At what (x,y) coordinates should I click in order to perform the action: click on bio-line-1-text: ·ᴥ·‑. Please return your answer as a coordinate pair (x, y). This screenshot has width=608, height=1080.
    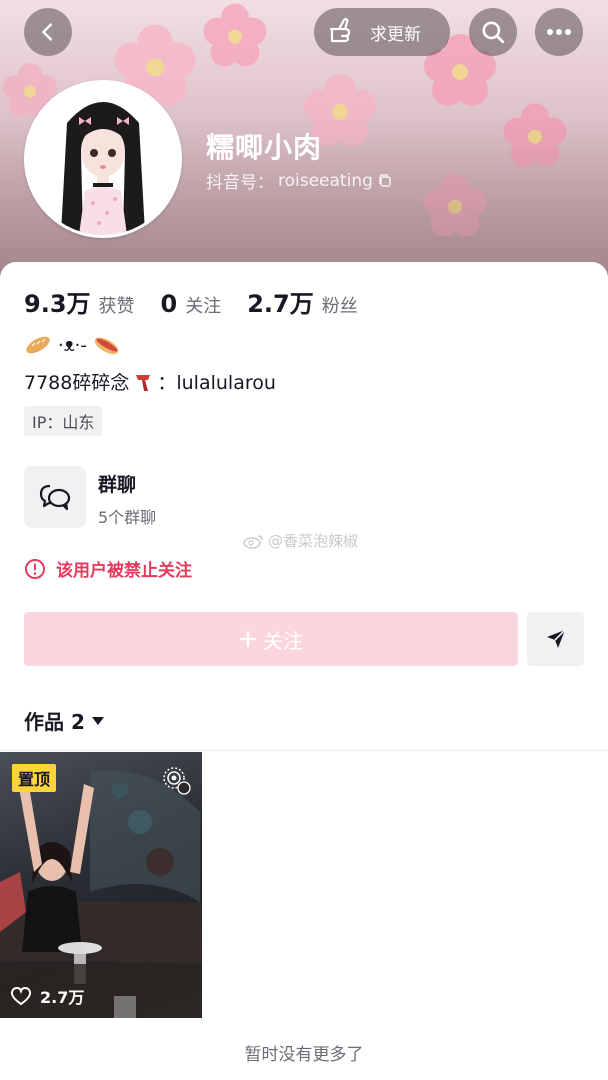
    Looking at the image, I should click on (72, 345).